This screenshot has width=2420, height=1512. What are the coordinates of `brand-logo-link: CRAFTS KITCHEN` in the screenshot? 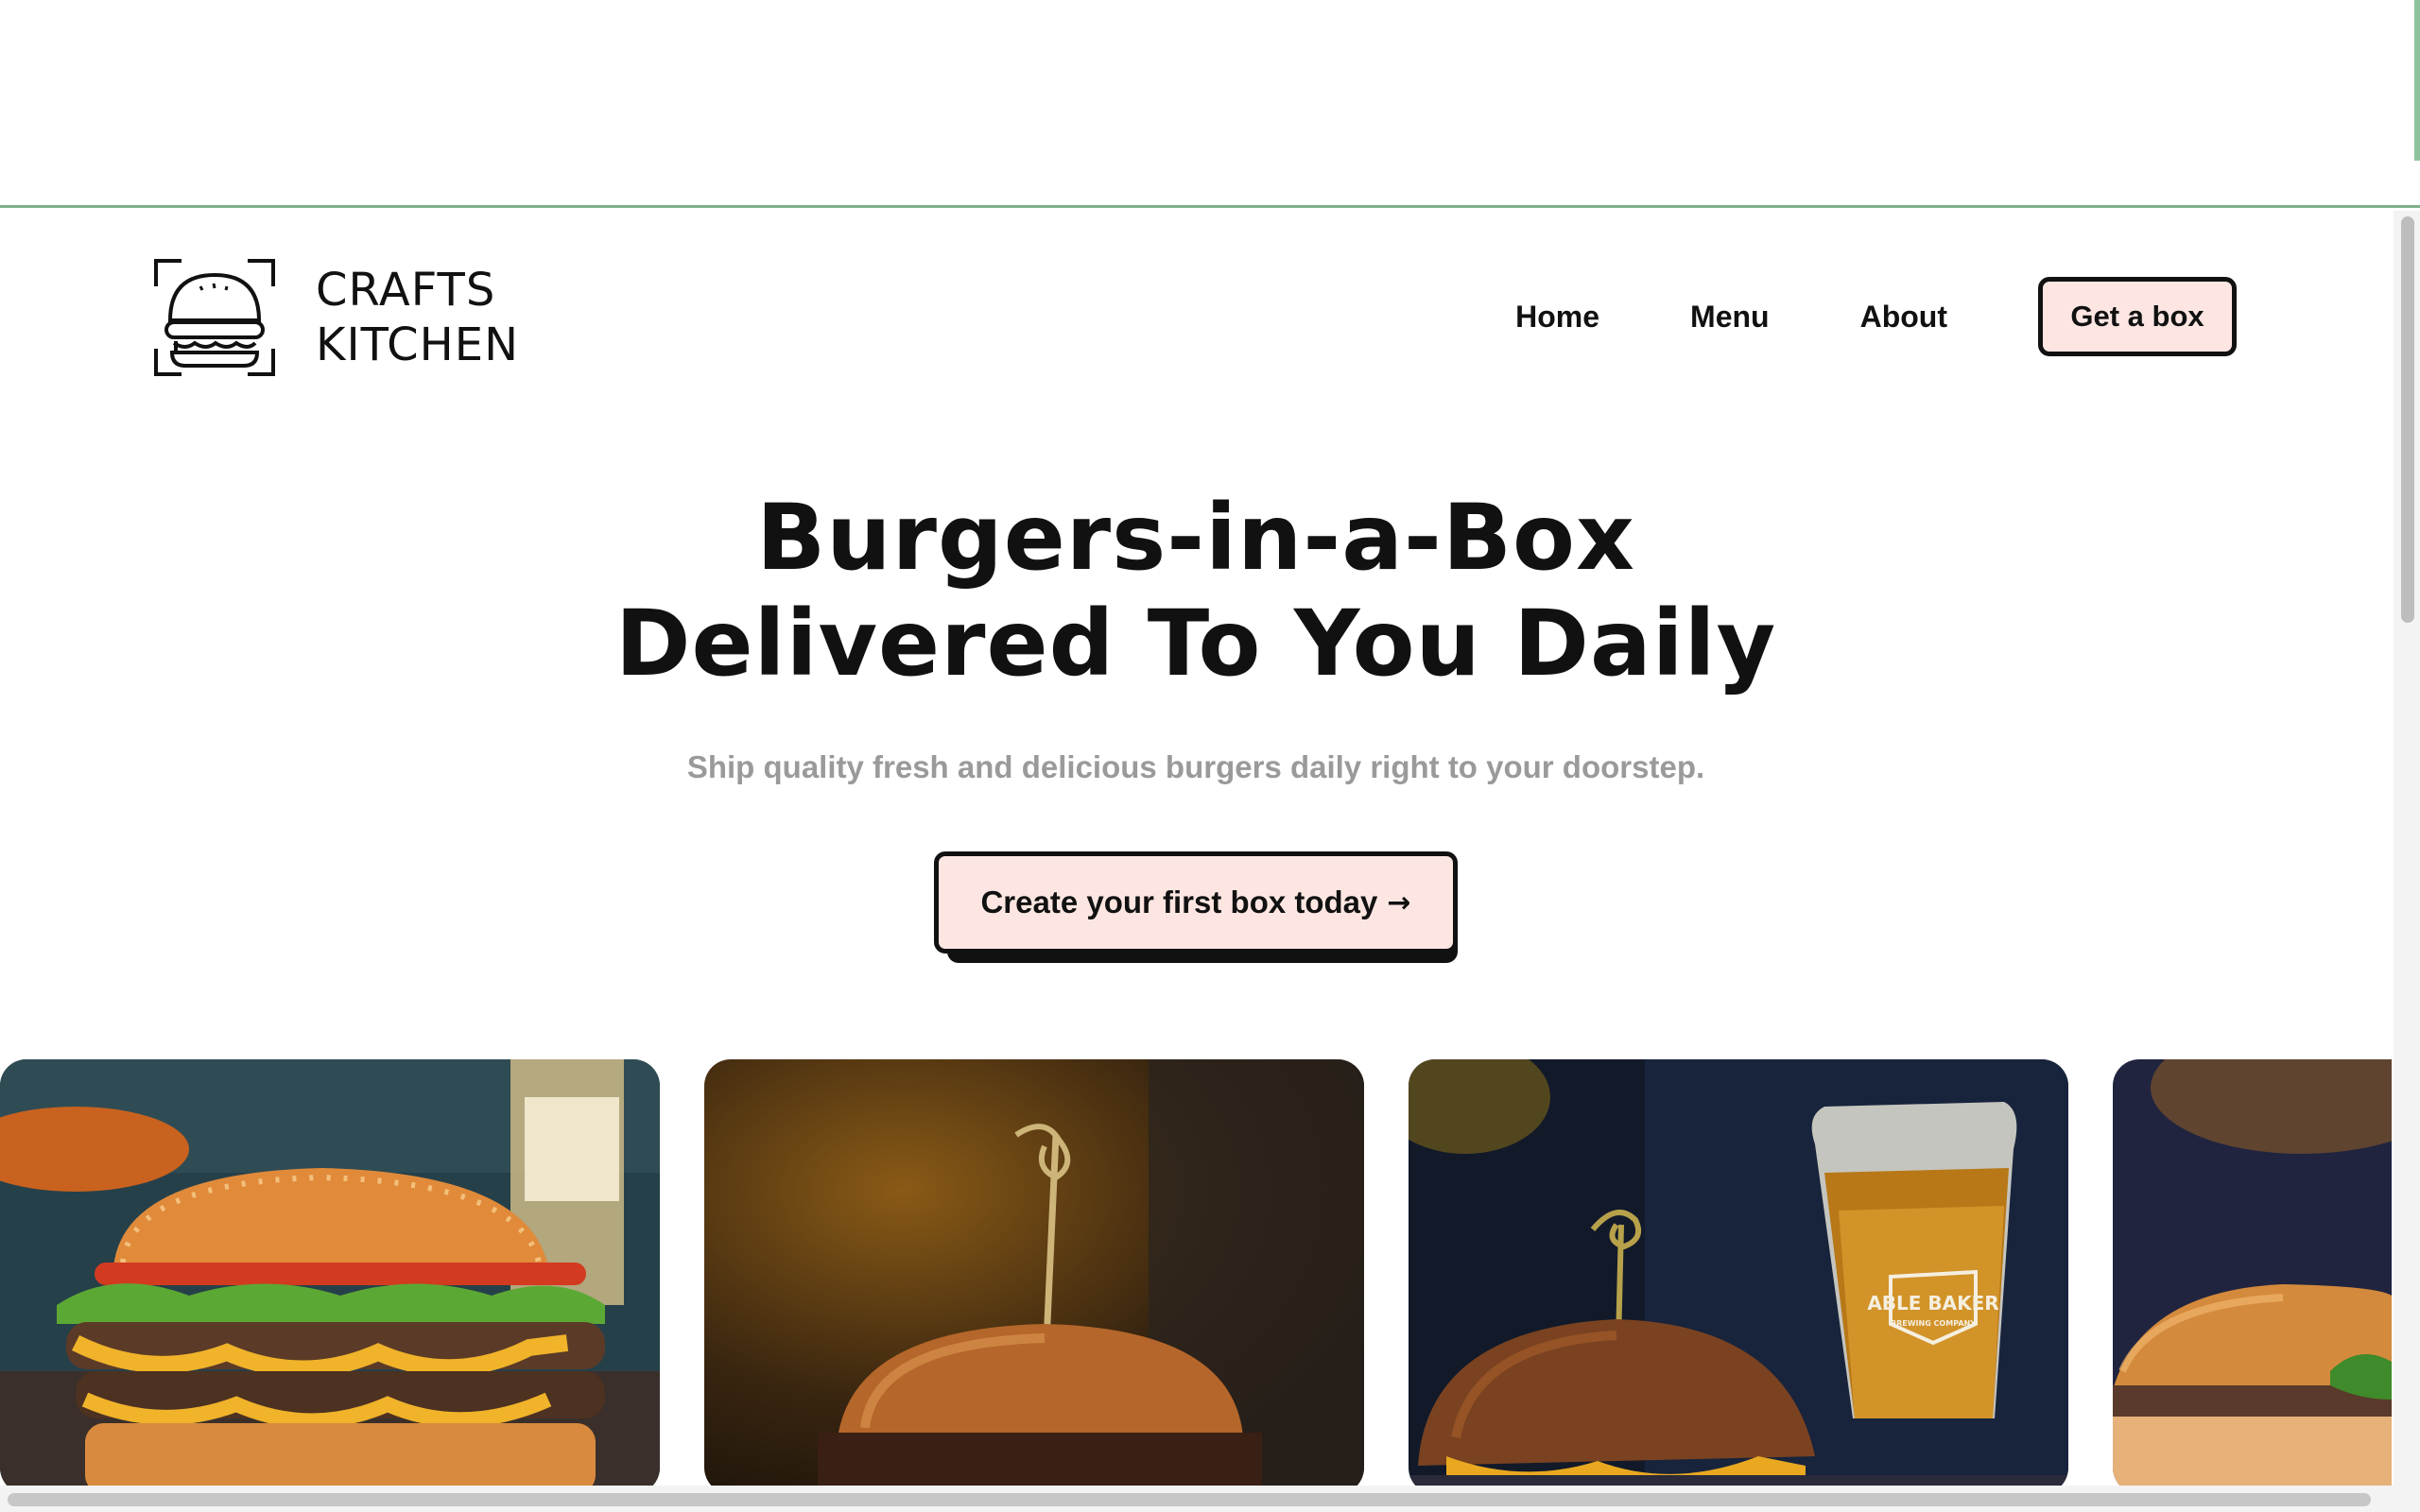 It's located at (336, 317).